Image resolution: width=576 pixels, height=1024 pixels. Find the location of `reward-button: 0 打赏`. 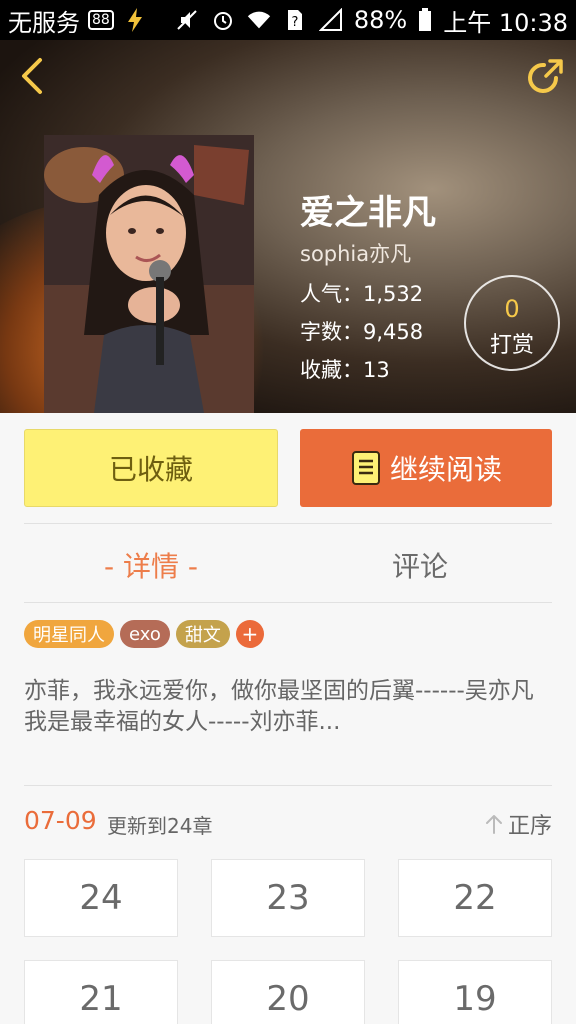

reward-button: 0 打赏 is located at coordinates (512, 323).